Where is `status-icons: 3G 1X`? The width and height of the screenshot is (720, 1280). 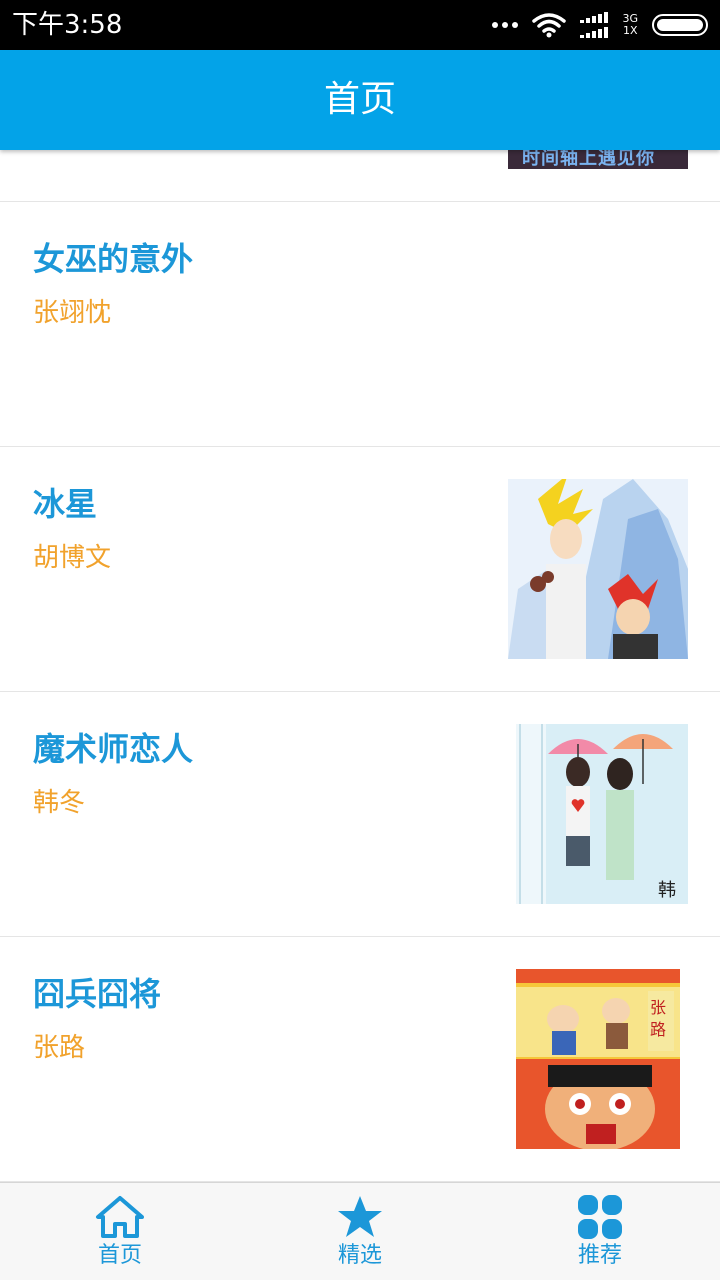 status-icons: 3G 1X is located at coordinates (600, 25).